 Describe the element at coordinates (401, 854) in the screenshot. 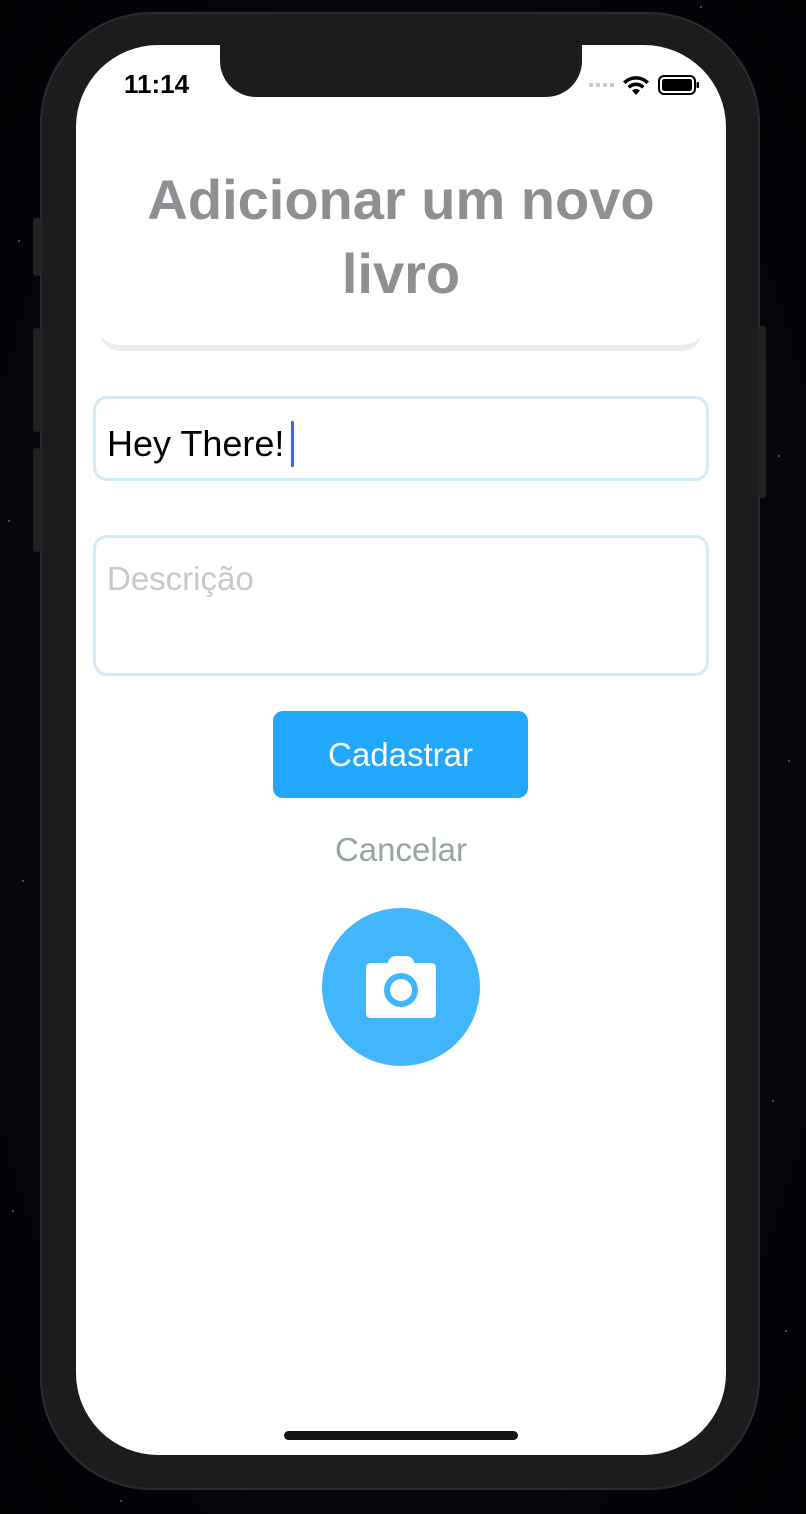

I see `cancel-button: Cancelar` at that location.